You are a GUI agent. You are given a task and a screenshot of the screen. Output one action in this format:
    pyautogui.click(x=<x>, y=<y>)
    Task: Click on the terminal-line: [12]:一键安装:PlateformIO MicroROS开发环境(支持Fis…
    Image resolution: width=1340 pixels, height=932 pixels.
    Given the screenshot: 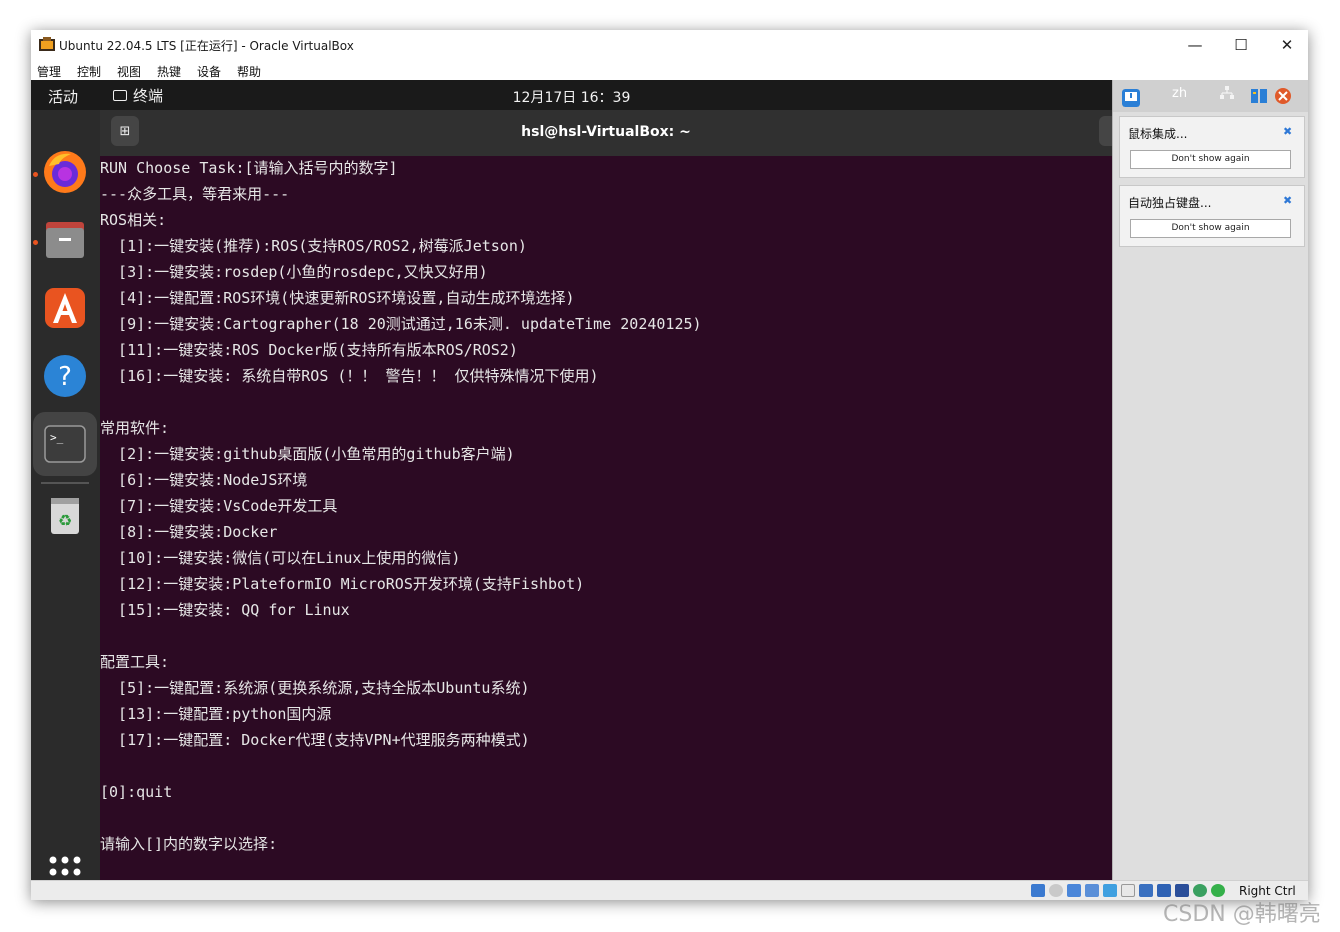 What is the action you would take?
    pyautogui.click(x=342, y=584)
    